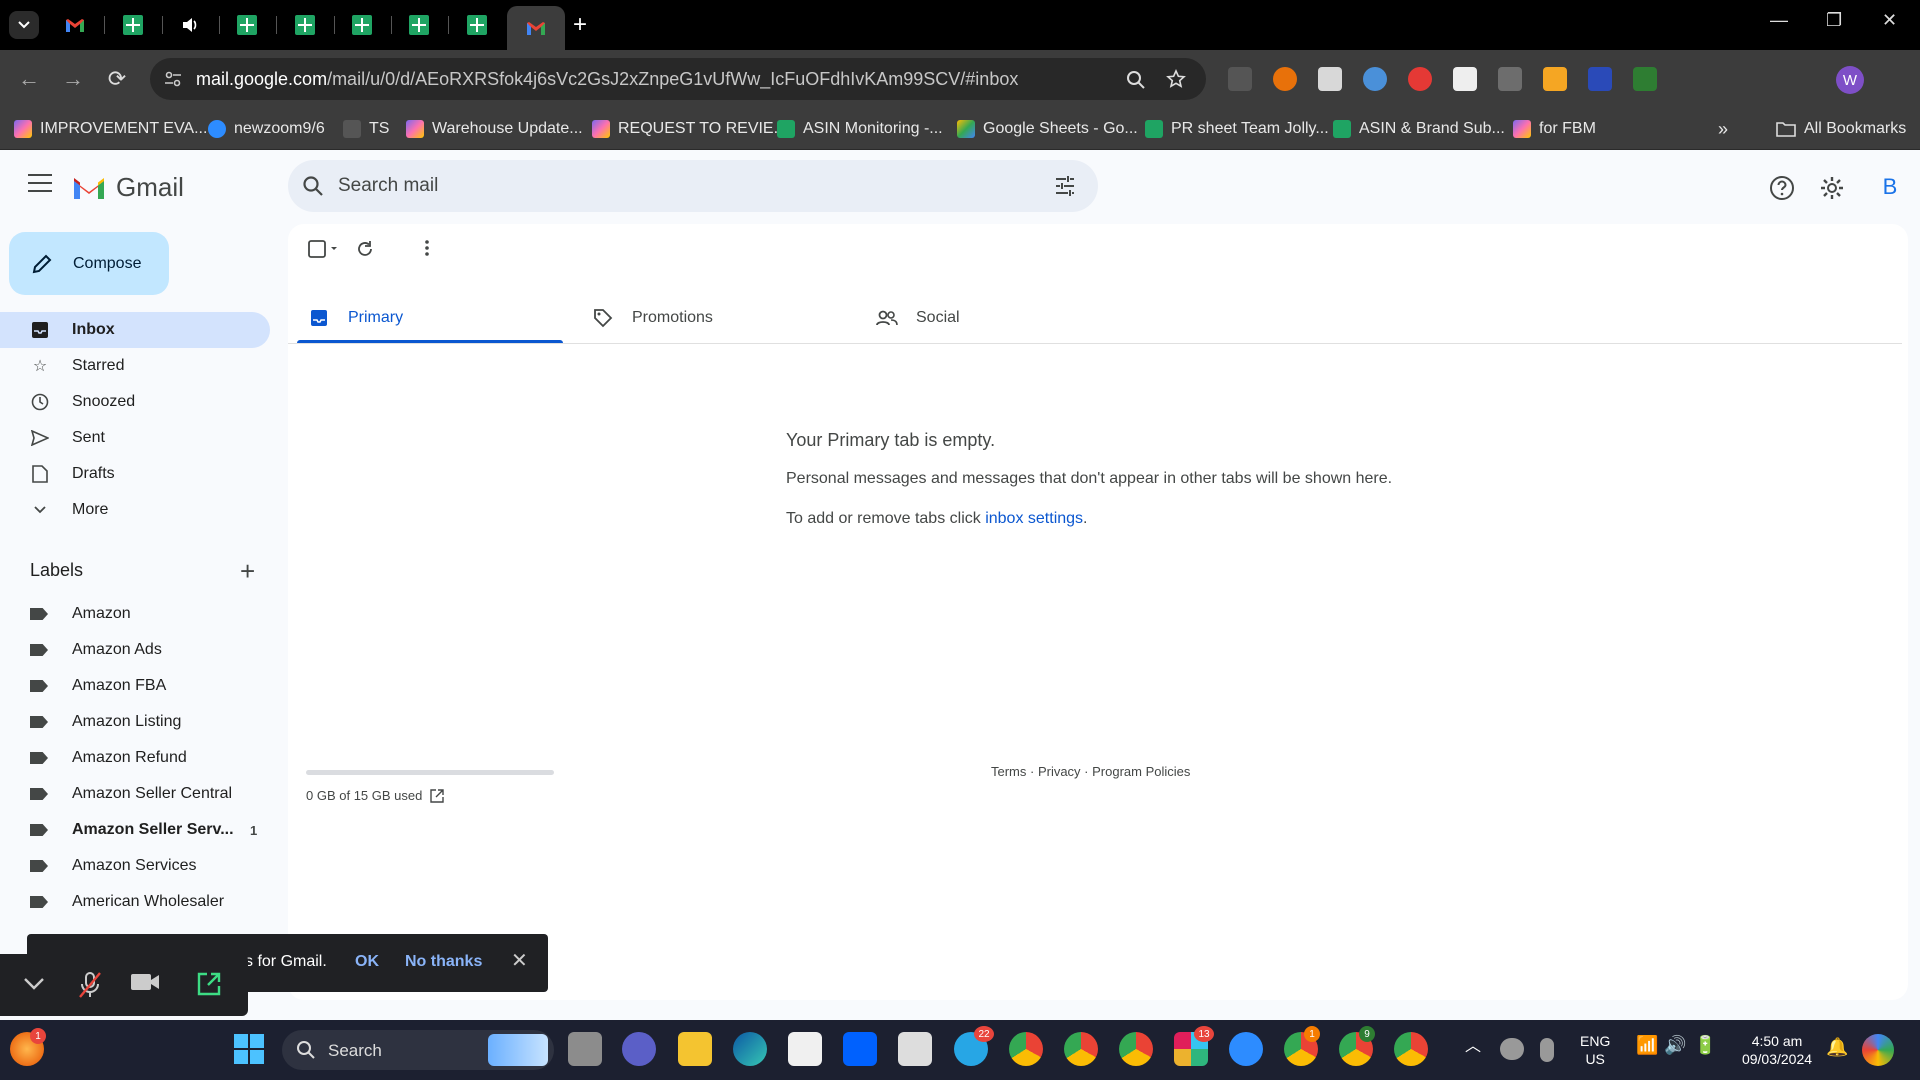  I want to click on tab-promotions: Promotions, so click(652, 318).